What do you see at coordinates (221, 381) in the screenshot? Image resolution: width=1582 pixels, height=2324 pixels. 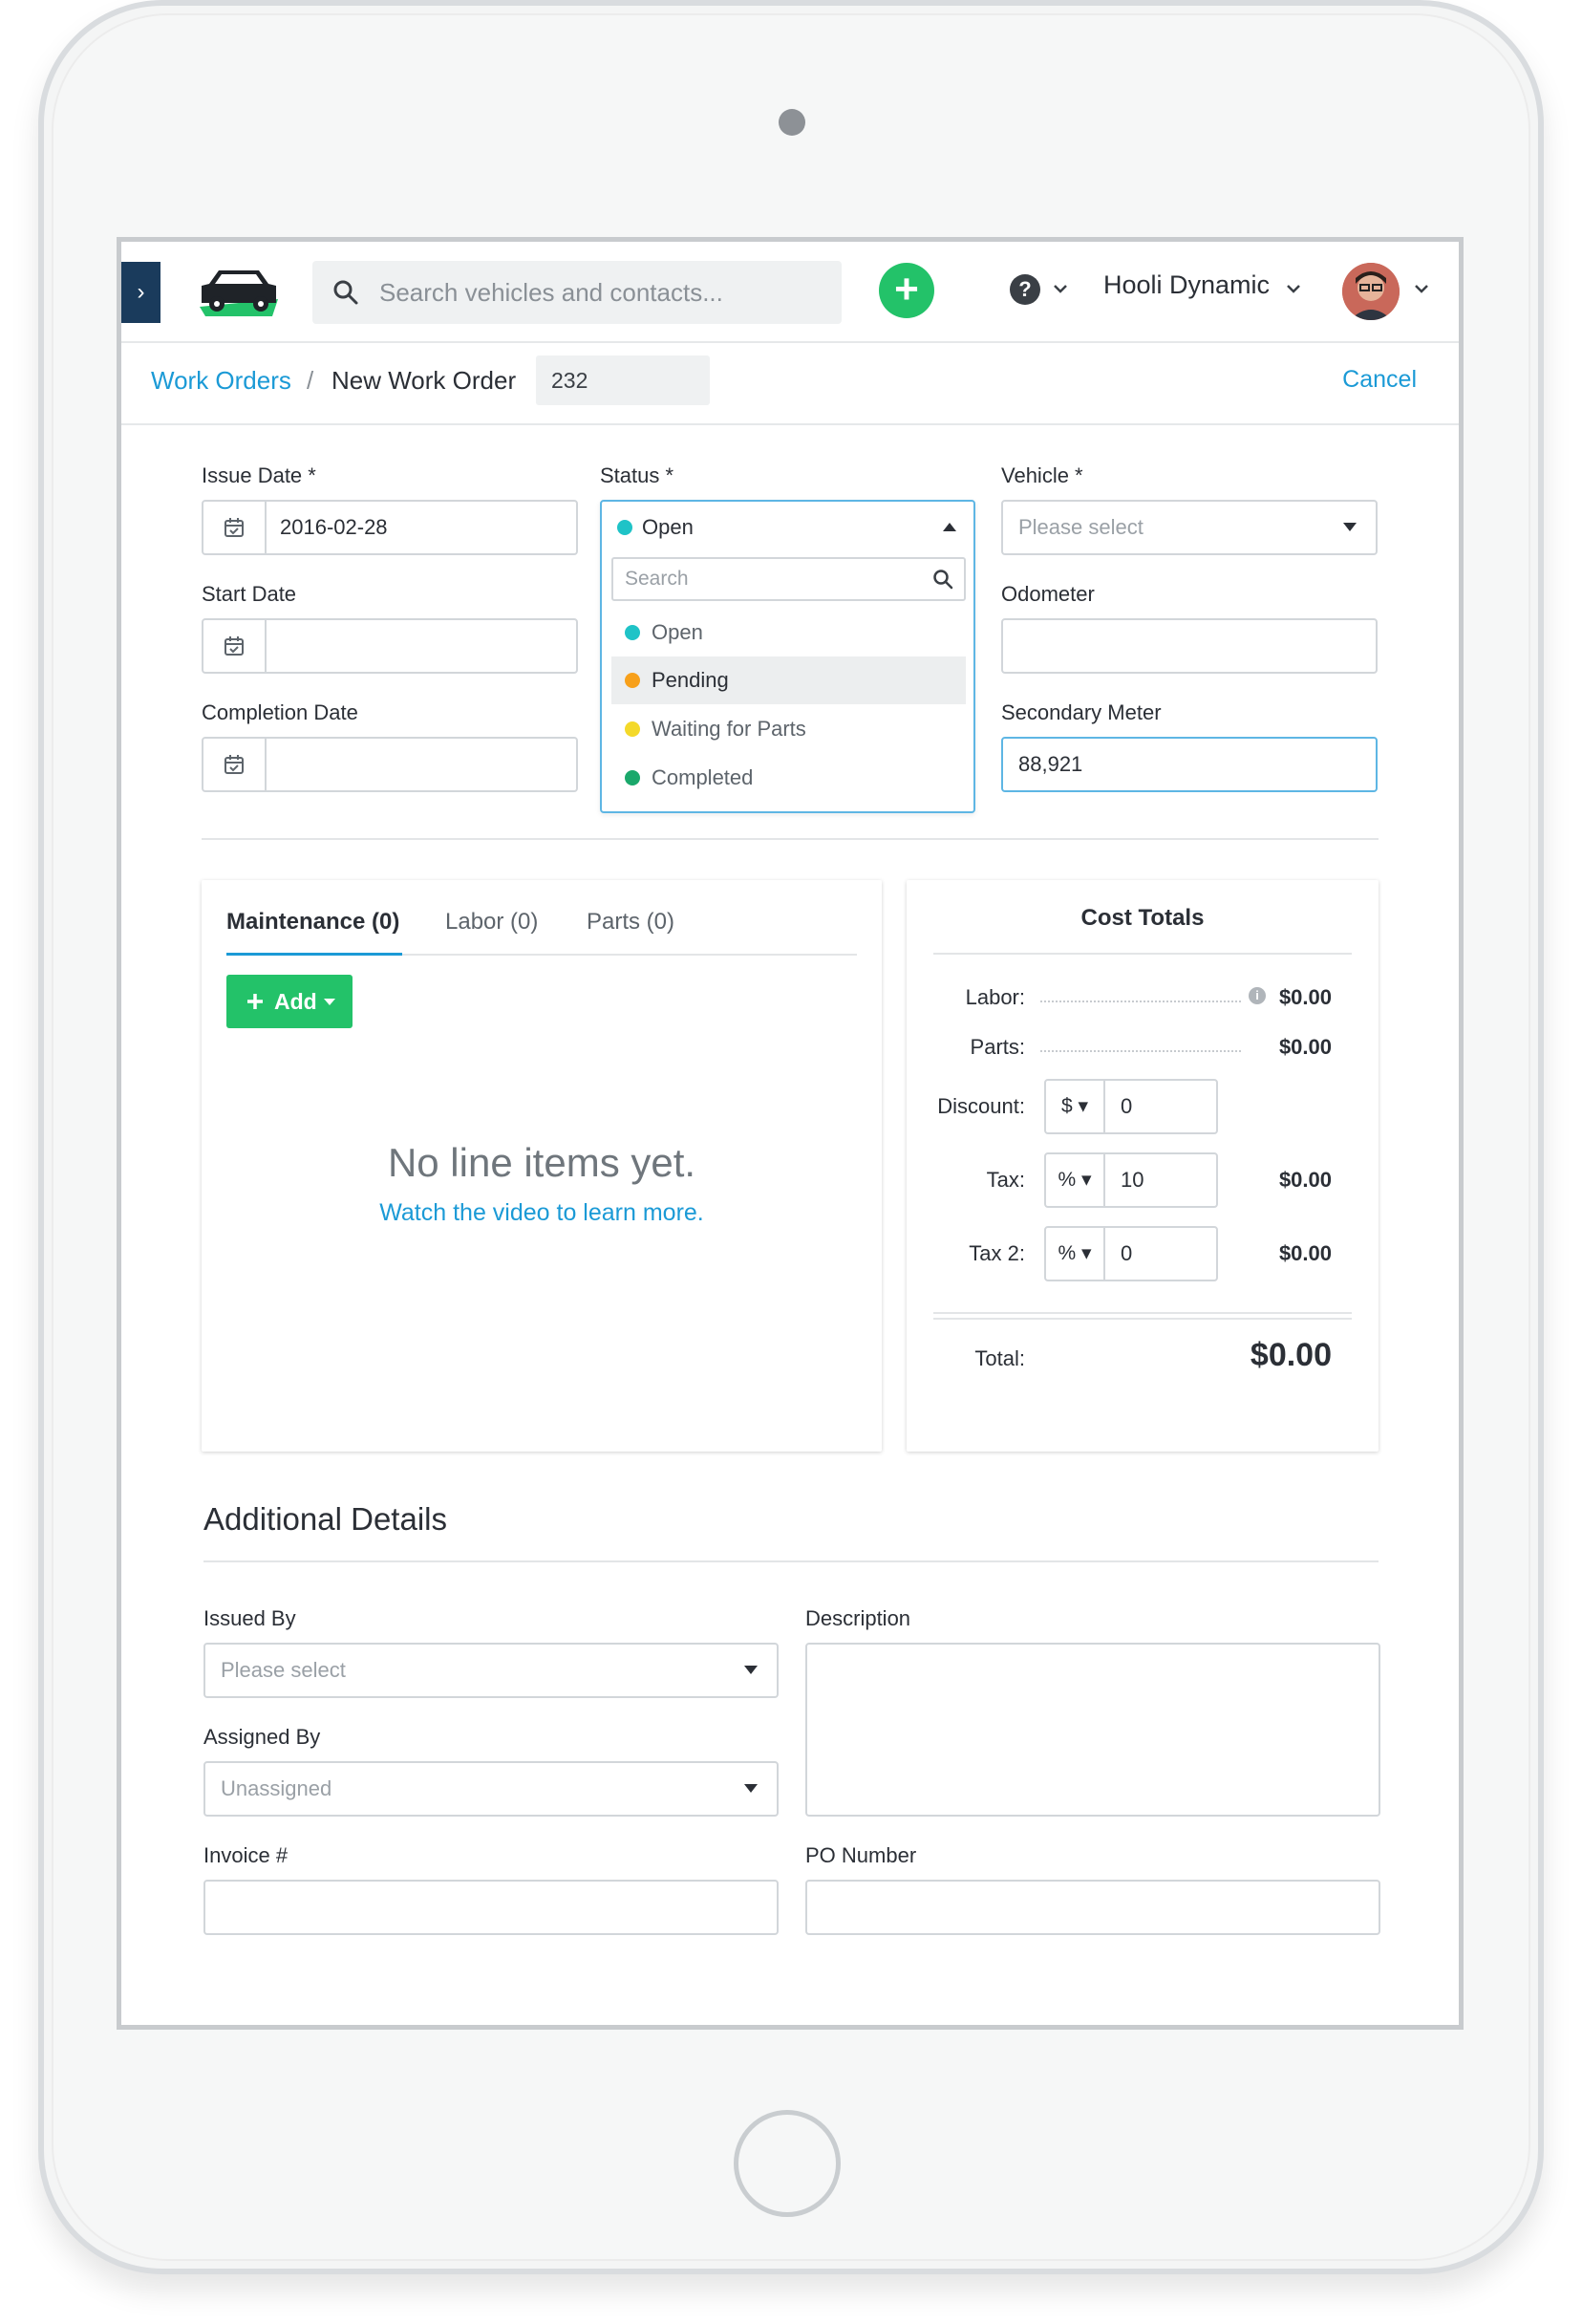 I see `breadcrumb-work-orders-link: Work Orders` at bounding box center [221, 381].